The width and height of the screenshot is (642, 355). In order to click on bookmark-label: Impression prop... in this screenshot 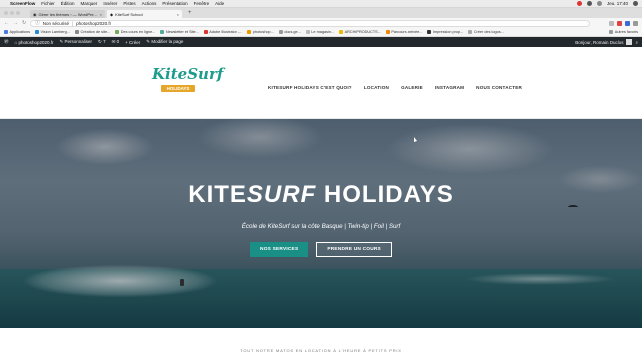, I will do `click(448, 32)`.